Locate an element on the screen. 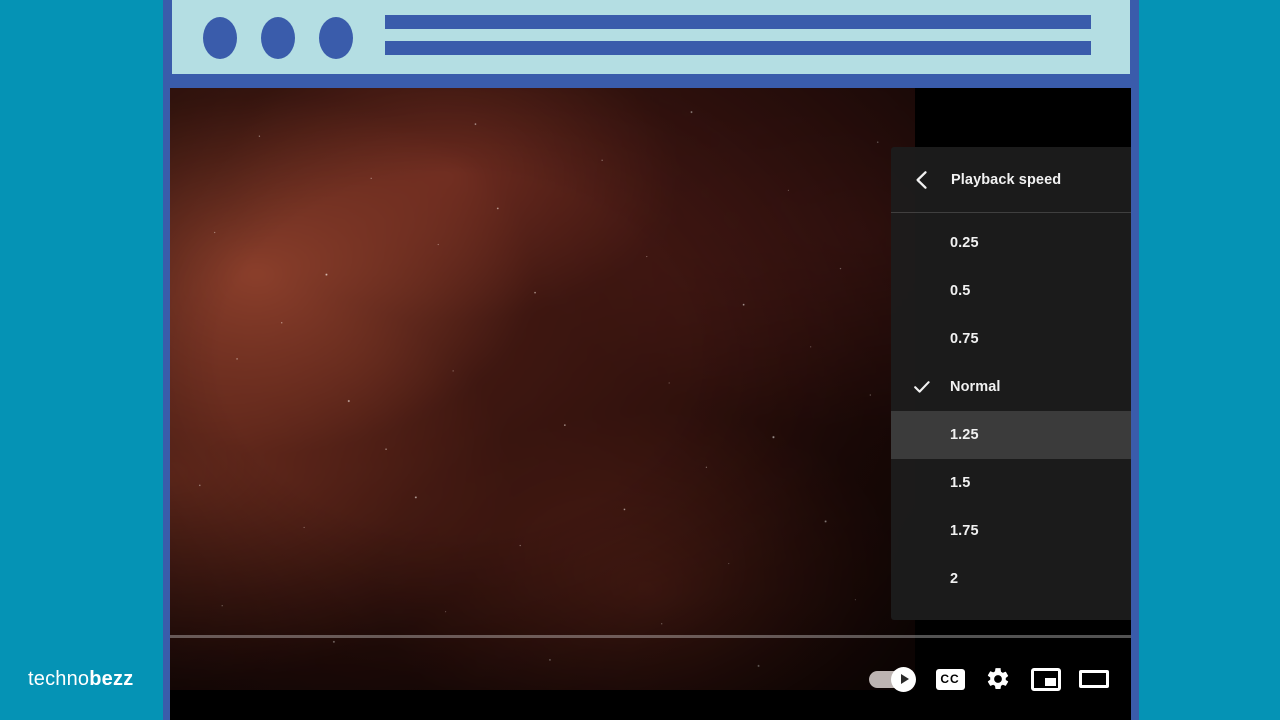 This screenshot has height=720, width=1280. watermark-text-light: techno is located at coordinates (59, 679).